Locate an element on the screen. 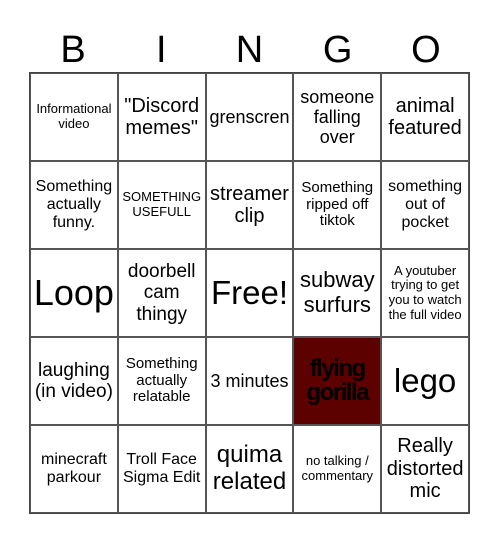 The height and width of the screenshot is (544, 500). cell-text: flying gorilla is located at coordinates (338, 380).